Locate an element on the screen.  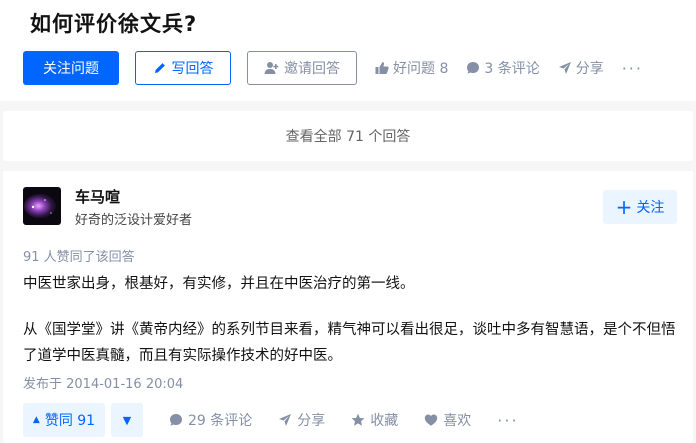
avatar is located at coordinates (42, 206).